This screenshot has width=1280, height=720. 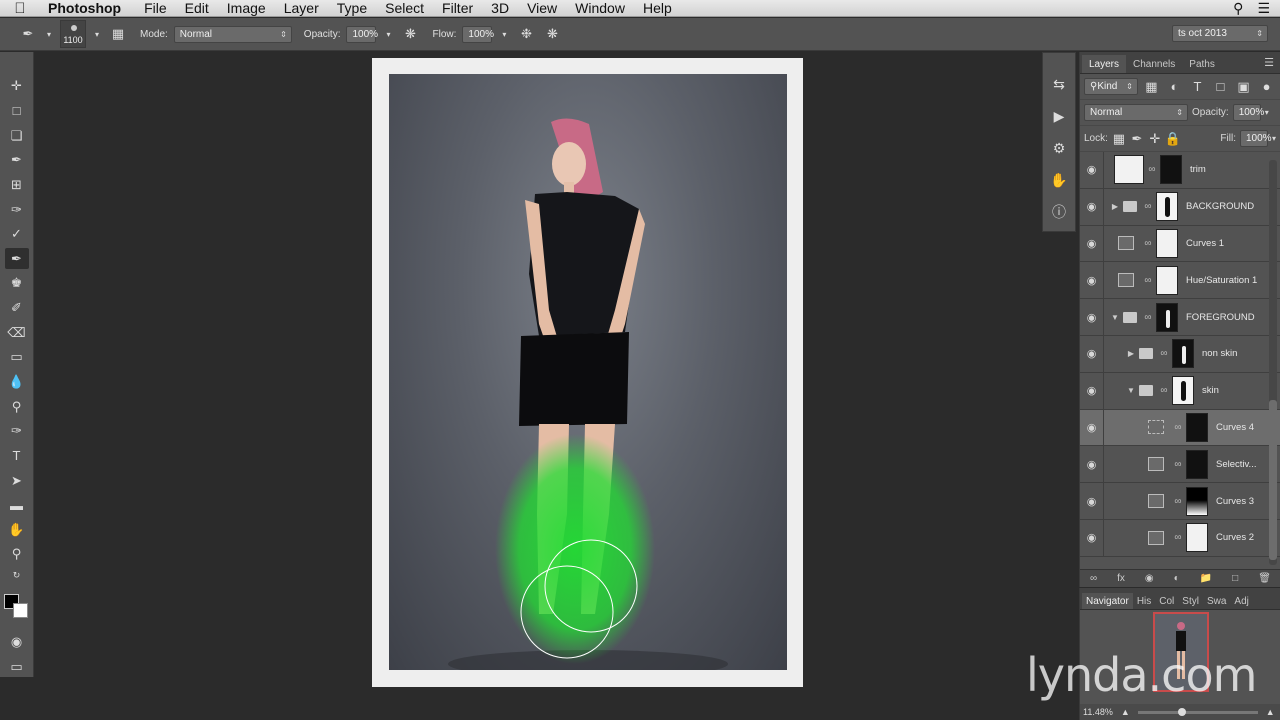 I want to click on tool-preset-dropdown-icon: ▾, so click(x=49, y=34).